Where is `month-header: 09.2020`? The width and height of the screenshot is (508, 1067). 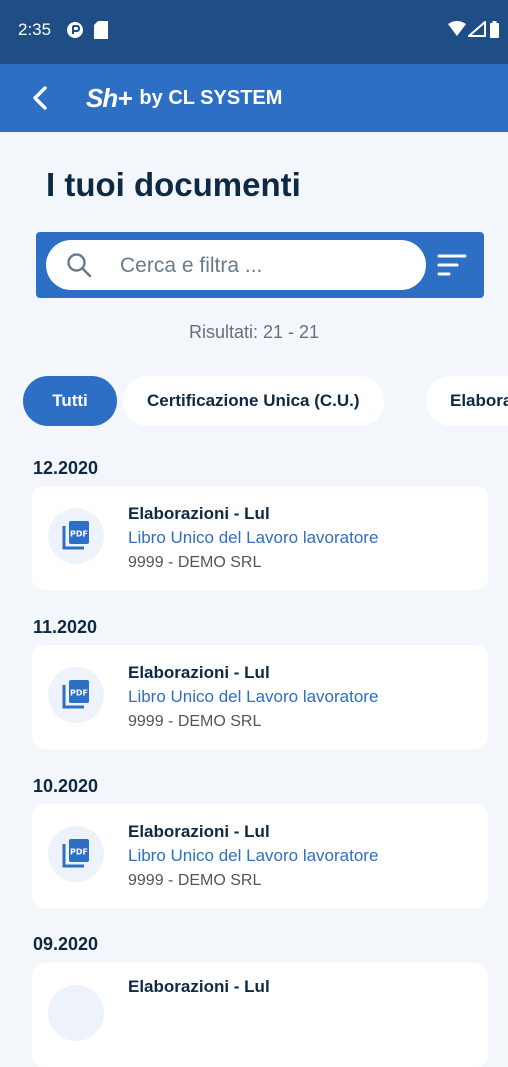
month-header: 09.2020 is located at coordinates (66, 944).